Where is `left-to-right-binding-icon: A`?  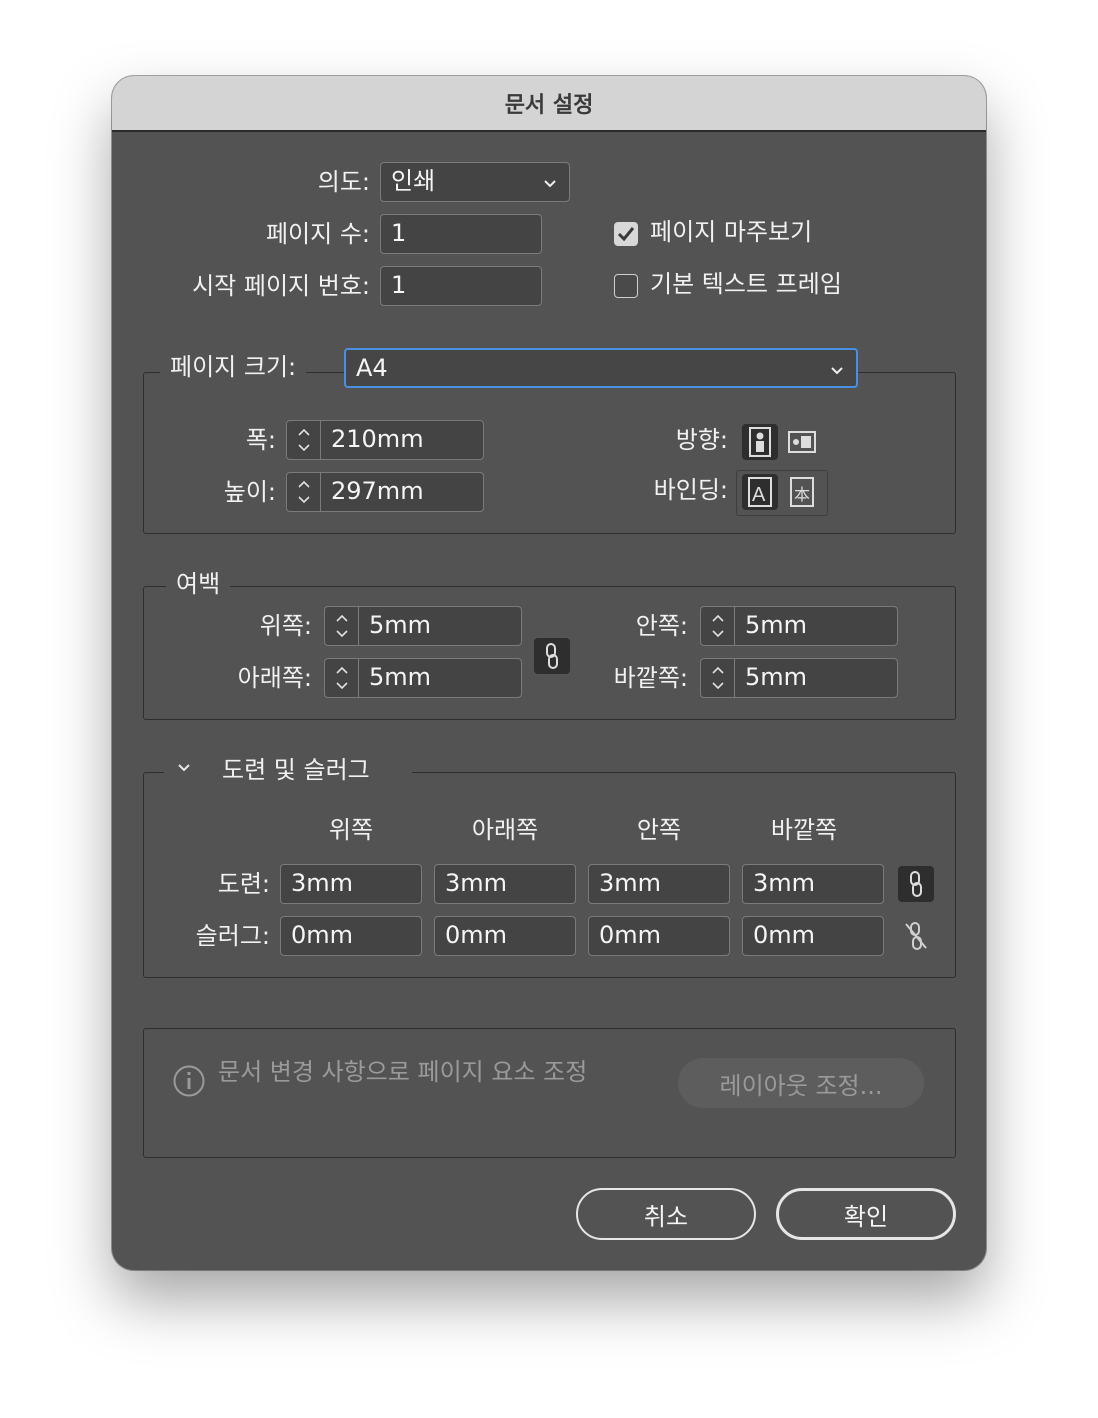
left-to-right-binding-icon: A is located at coordinates (760, 492).